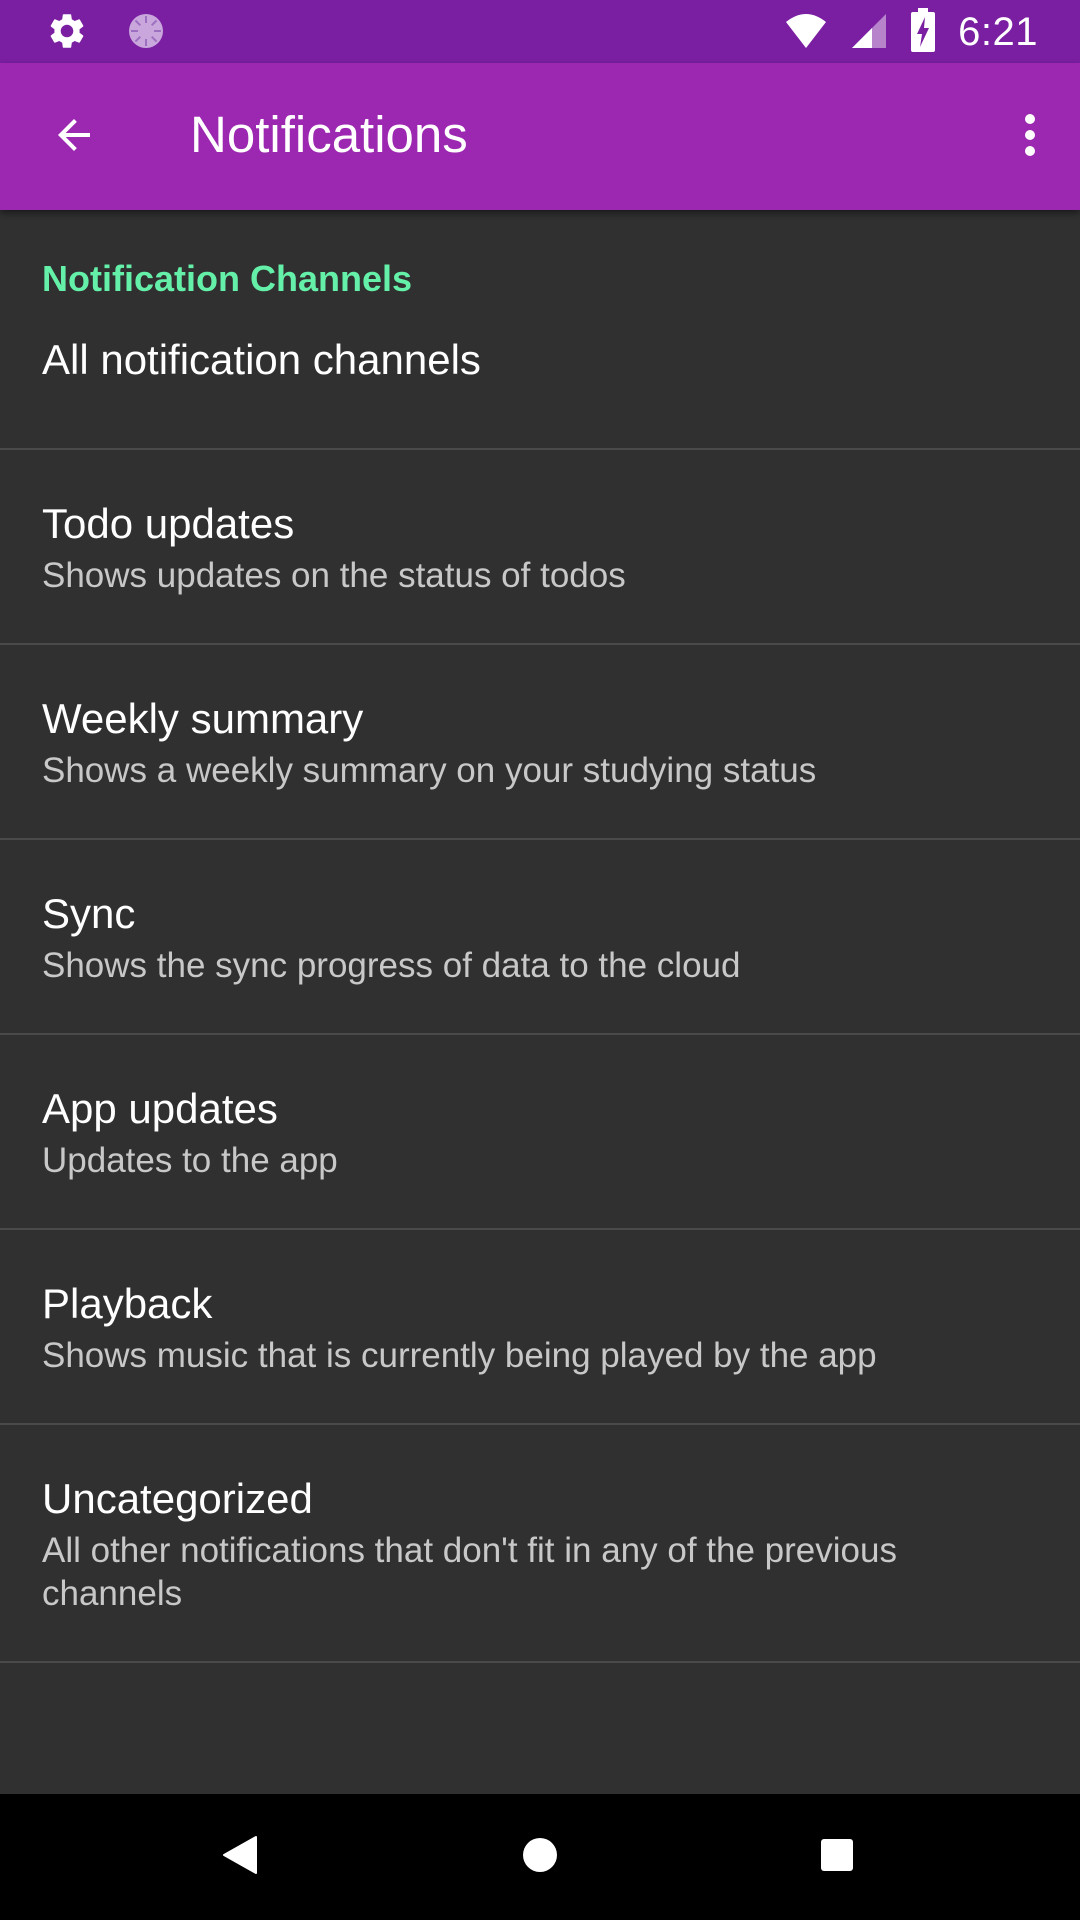  Describe the element at coordinates (203, 718) in the screenshot. I see `pref-item-title: Weekly summary` at that location.